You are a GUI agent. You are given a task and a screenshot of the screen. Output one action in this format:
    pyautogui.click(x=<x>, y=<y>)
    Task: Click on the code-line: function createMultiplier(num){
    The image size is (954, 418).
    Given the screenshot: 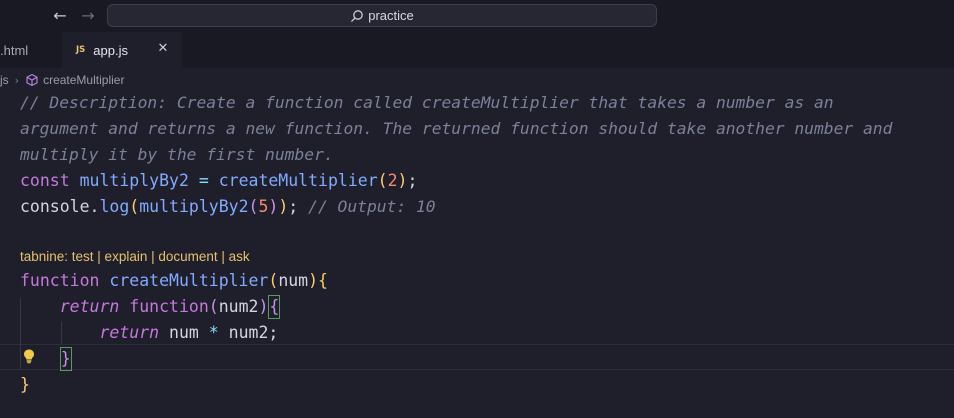 What is the action you would take?
    pyautogui.click(x=174, y=280)
    